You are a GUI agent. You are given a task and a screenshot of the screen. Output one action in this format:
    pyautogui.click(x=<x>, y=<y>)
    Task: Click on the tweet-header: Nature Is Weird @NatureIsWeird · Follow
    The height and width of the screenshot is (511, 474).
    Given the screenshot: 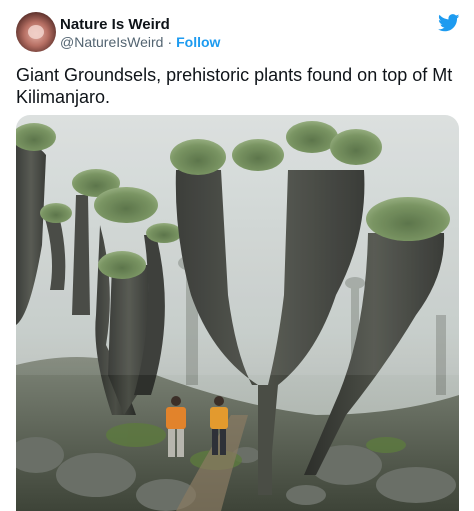 What is the action you would take?
    pyautogui.click(x=238, y=34)
    